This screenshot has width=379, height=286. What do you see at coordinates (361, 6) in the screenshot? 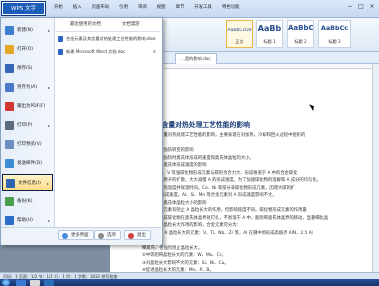
I see `maximize-button: □` at bounding box center [361, 6].